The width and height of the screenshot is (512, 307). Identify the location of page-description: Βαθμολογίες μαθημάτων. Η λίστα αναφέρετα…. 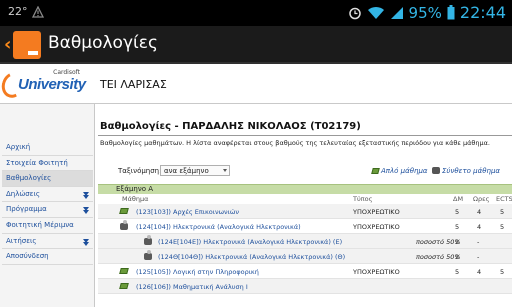
(295, 143).